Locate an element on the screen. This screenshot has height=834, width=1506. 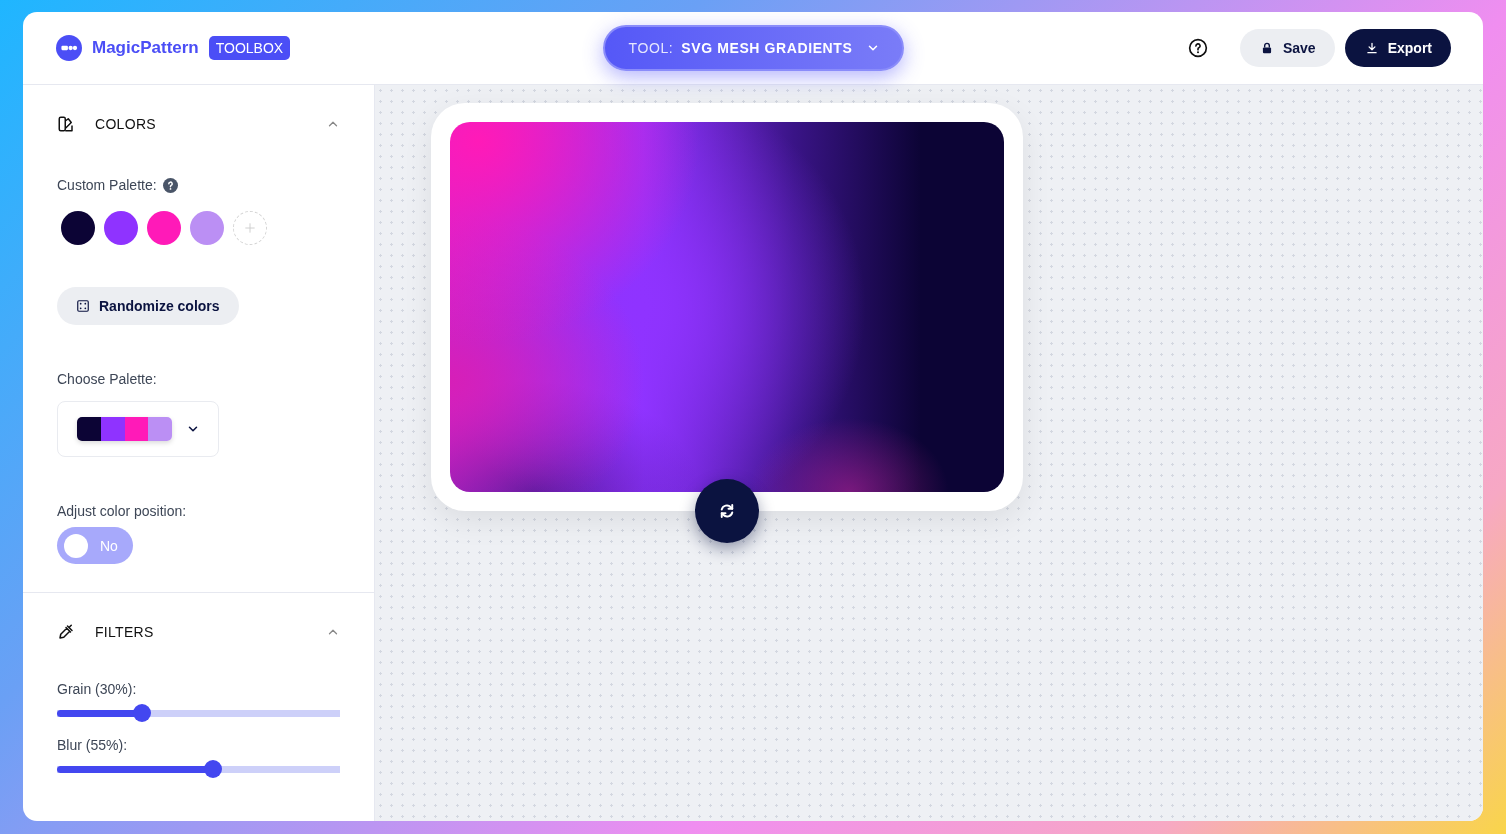
field-label: Custom Palette: is located at coordinates (107, 185).